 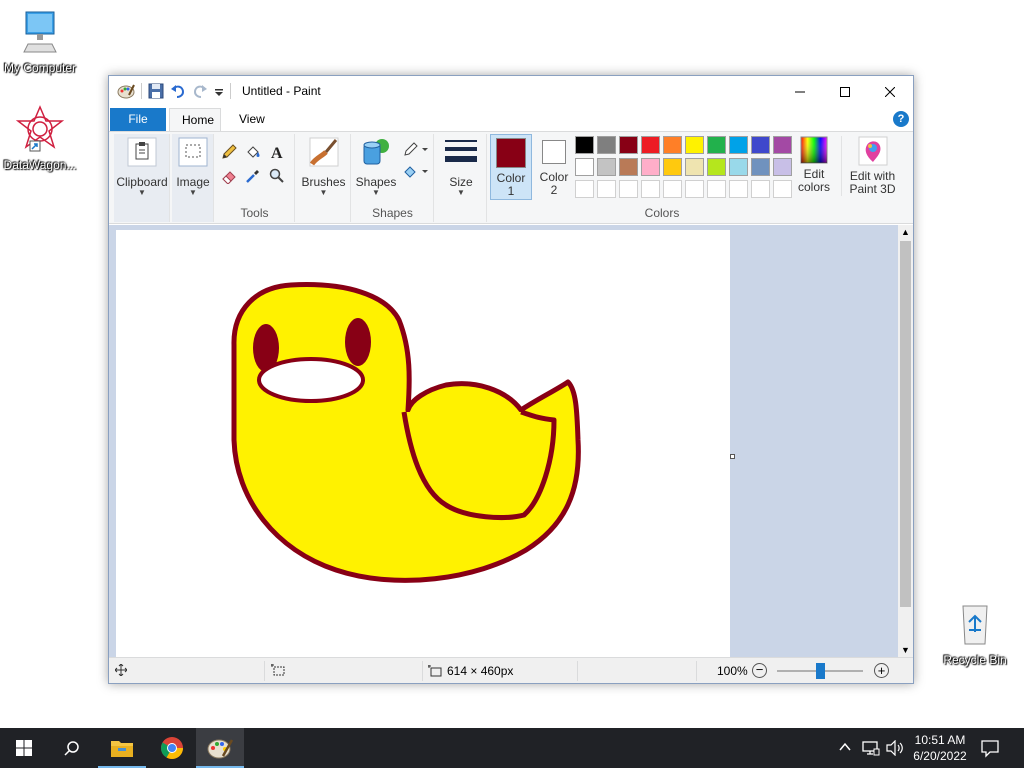 I want to click on help-icon: ?, so click(x=901, y=119).